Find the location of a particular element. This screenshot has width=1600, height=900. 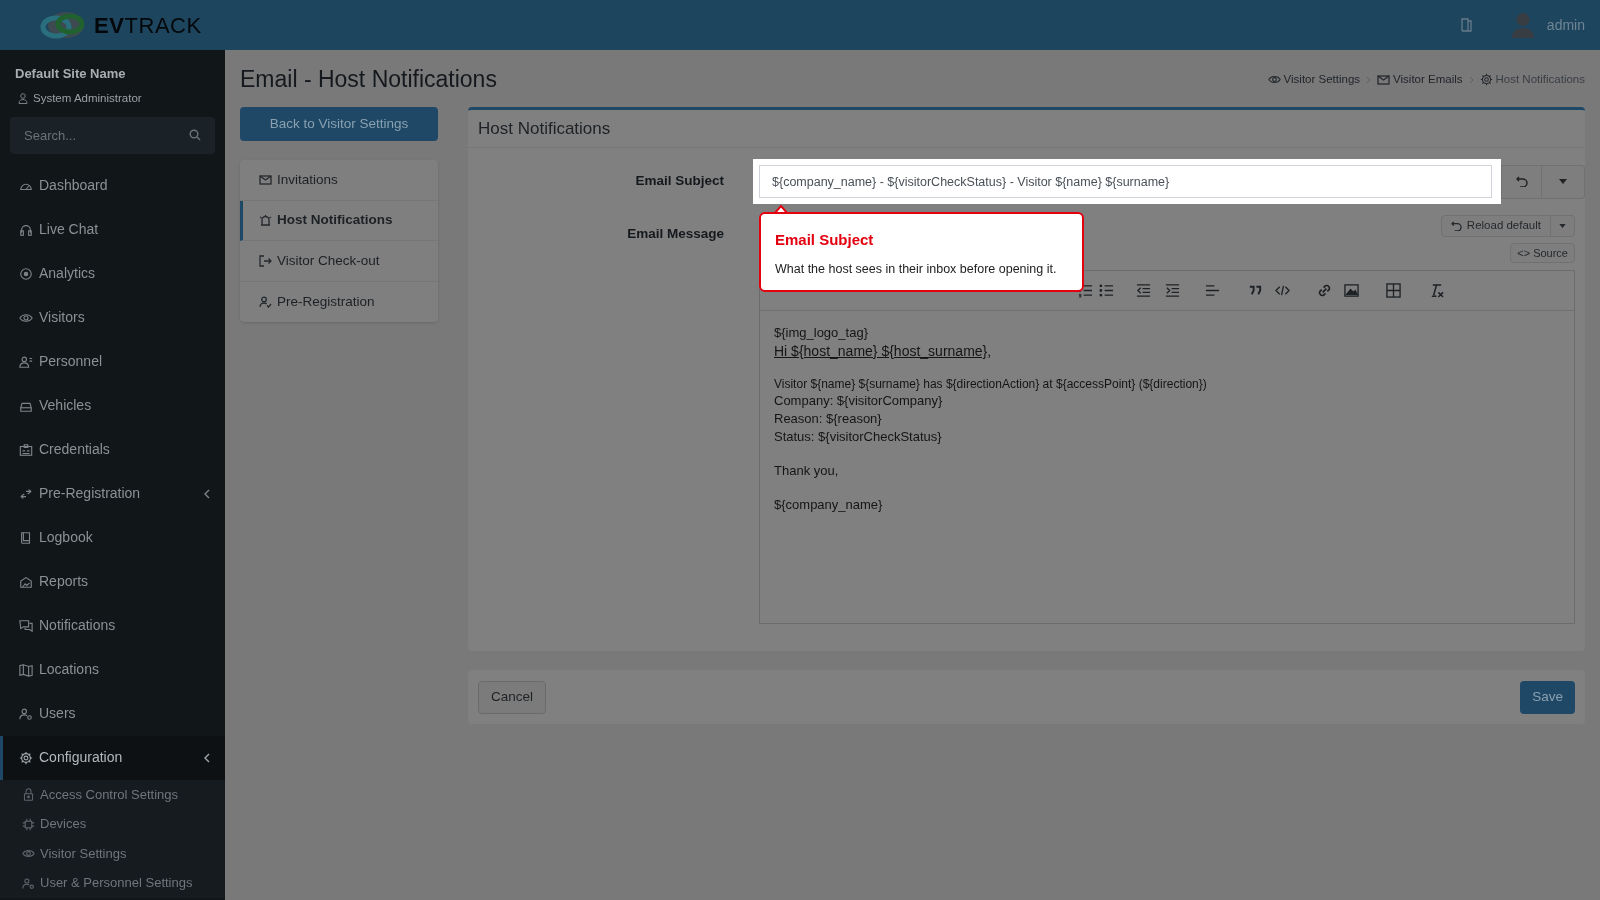

back-button: Back to Visitor Settings is located at coordinates (339, 124).